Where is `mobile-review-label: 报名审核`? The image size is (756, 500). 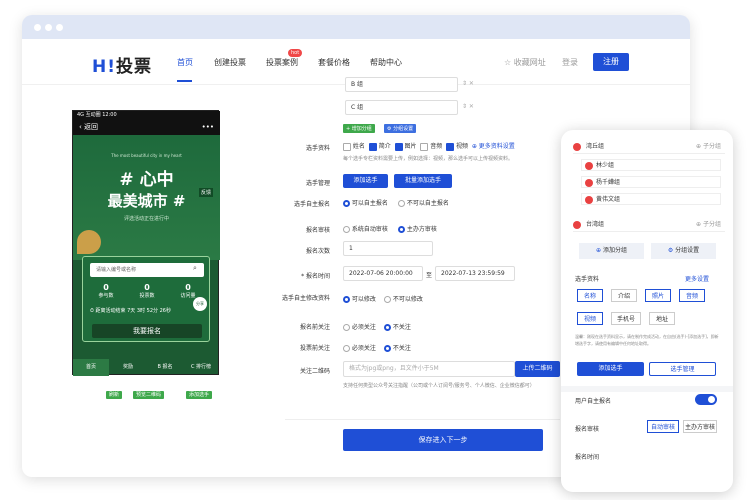 mobile-review-label: 报名审核 is located at coordinates (587, 429).